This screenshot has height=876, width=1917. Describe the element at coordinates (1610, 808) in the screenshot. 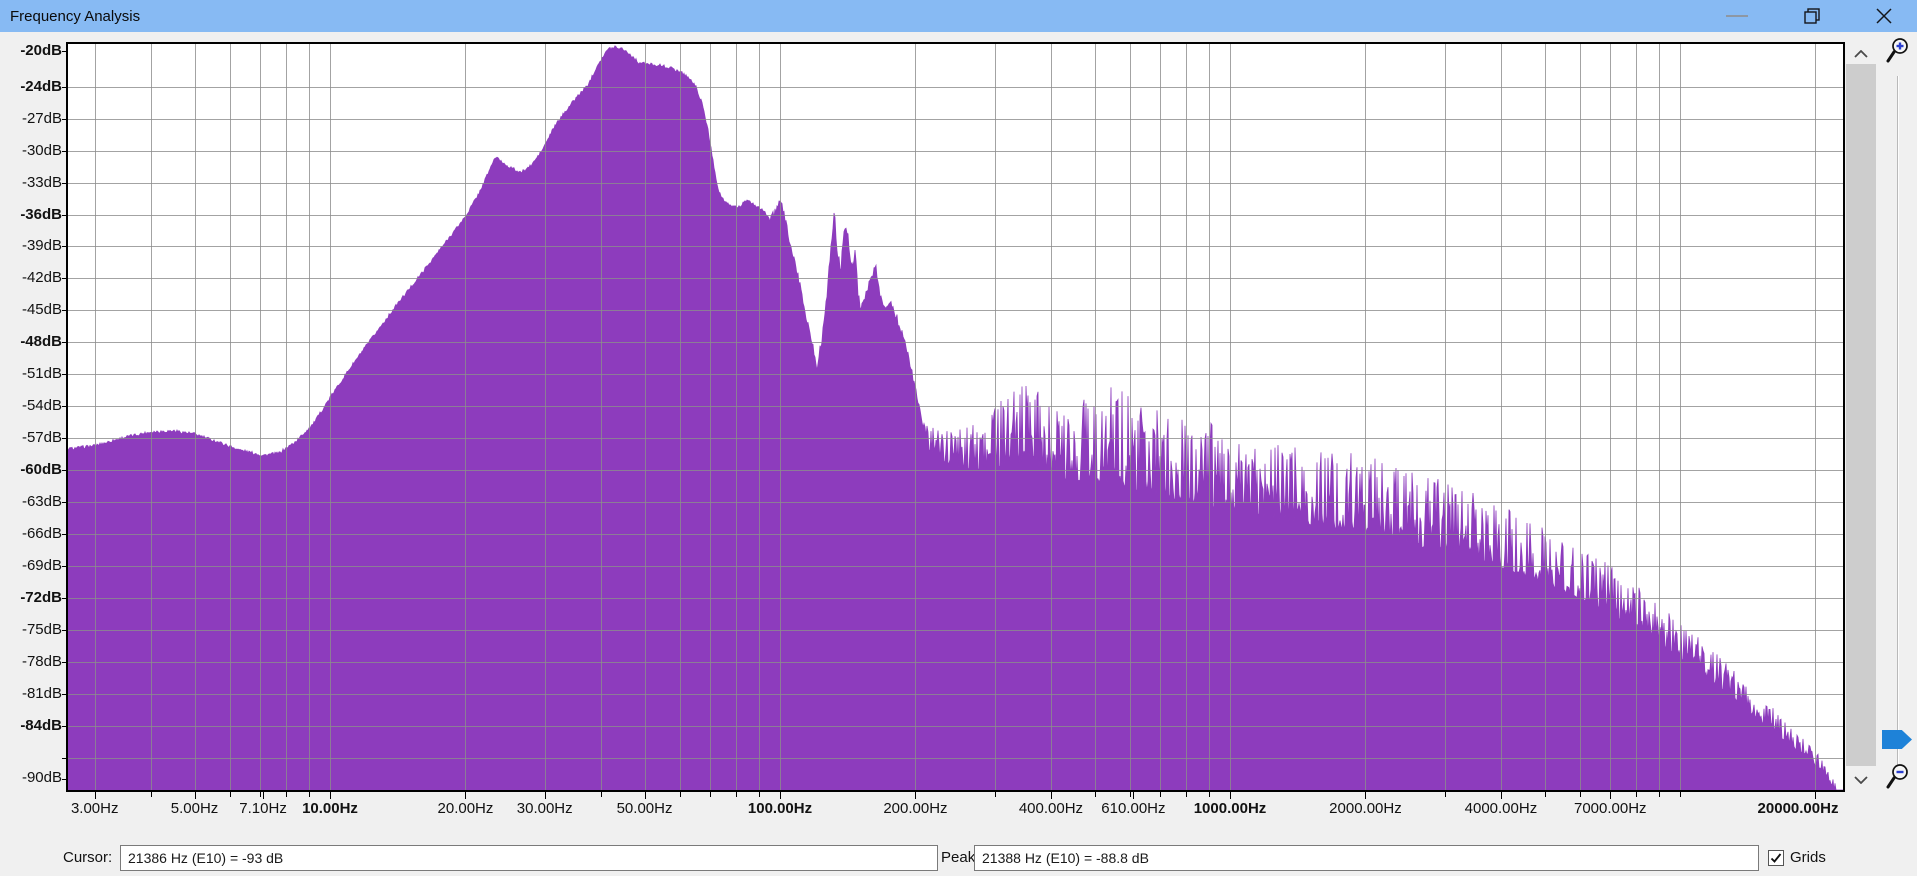

I see `x-axis-label: 7000.00Hz` at that location.